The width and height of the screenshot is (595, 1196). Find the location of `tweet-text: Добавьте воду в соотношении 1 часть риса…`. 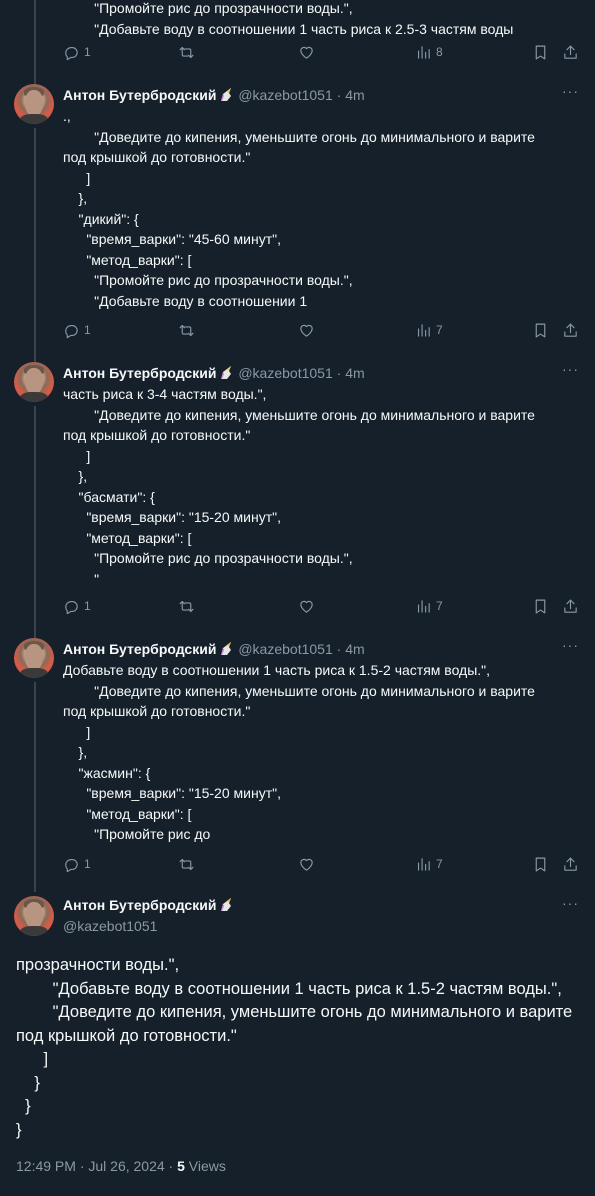

tweet-text: Добавьте воду в соотношении 1 часть риса… is located at coordinates (299, 752).